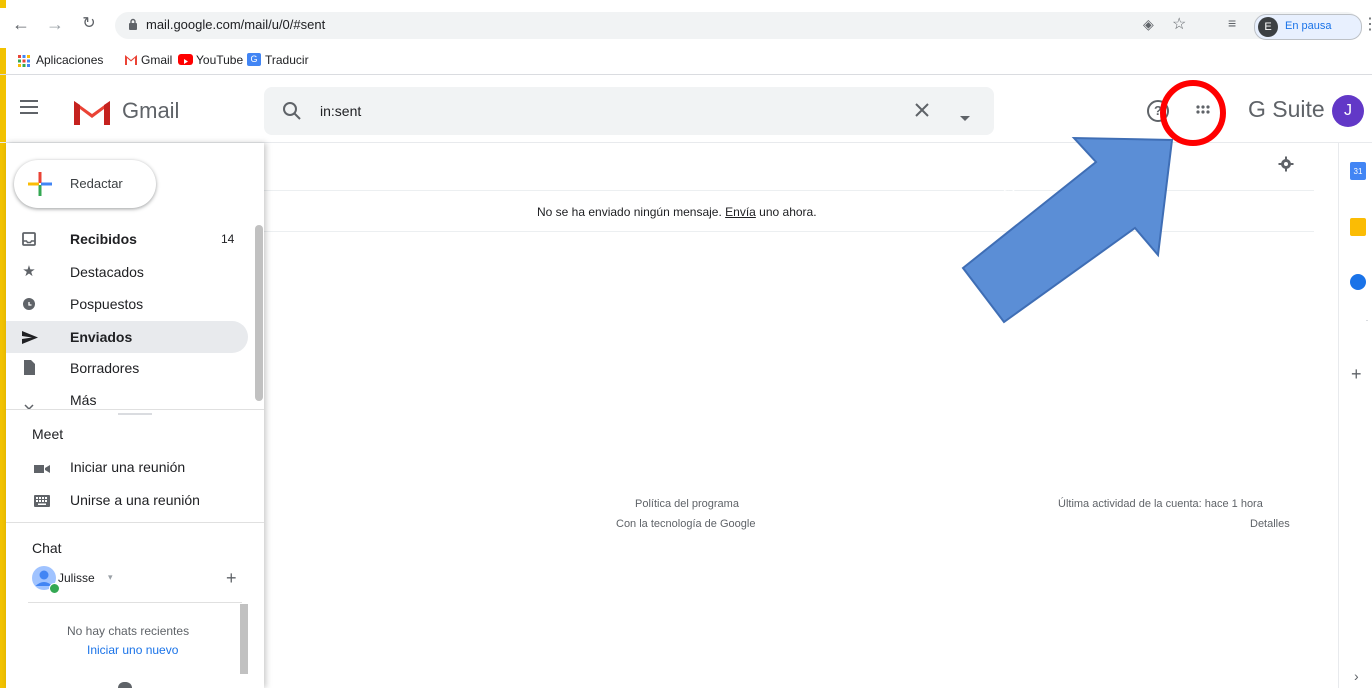 The height and width of the screenshot is (688, 1372). Describe the element at coordinates (101, 337) in the screenshot. I see `nav-sent-label: Enviados` at that location.